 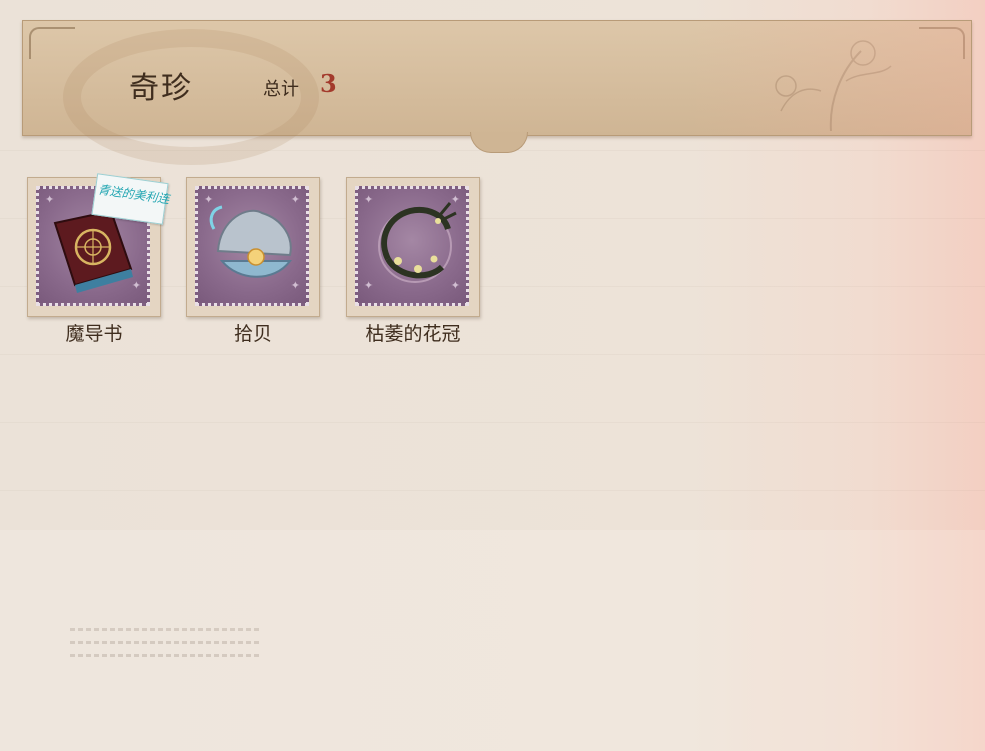 What do you see at coordinates (833, 85) in the screenshot?
I see `flower-sketch-icon` at bounding box center [833, 85].